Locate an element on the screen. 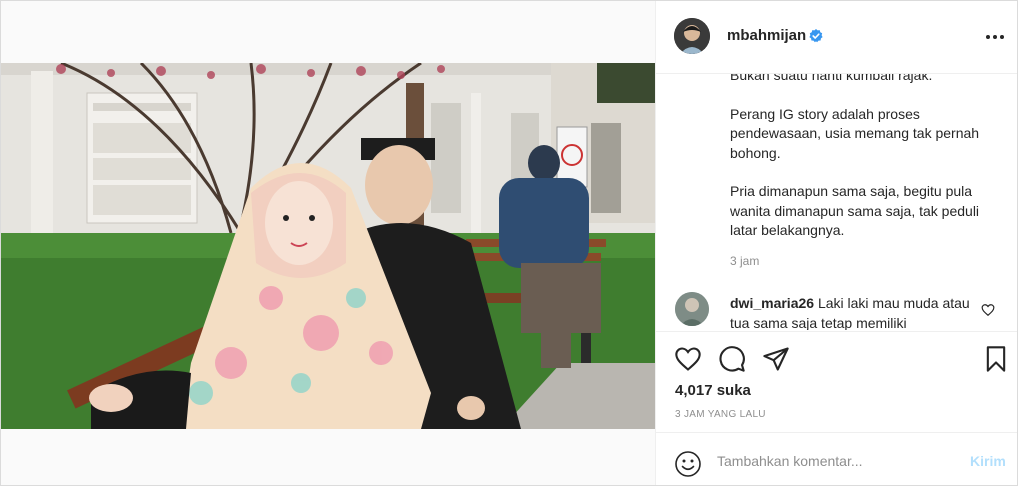 This screenshot has height=486, width=1018. post-header: mbahmijan is located at coordinates (836, 37).